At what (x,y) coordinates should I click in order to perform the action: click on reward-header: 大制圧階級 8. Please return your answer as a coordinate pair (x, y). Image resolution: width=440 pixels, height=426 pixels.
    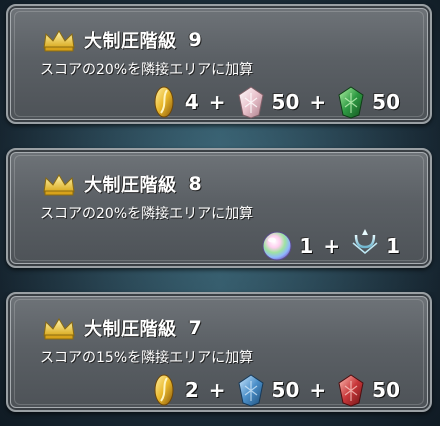
    Looking at the image, I should click on (122, 184).